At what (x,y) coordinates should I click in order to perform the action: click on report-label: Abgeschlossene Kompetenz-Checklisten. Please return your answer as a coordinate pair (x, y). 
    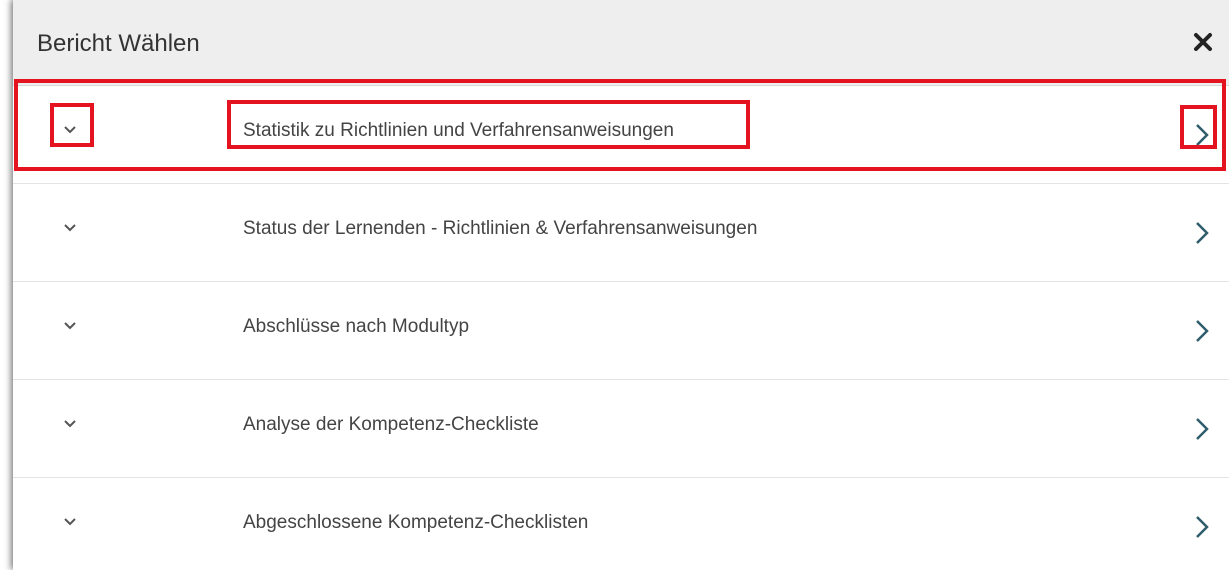
    Looking at the image, I should click on (416, 522).